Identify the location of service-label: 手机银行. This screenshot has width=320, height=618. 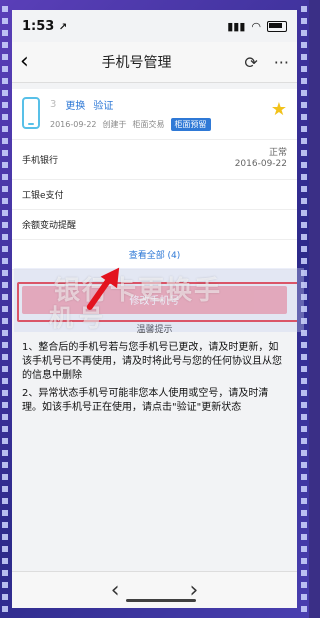
(40, 160).